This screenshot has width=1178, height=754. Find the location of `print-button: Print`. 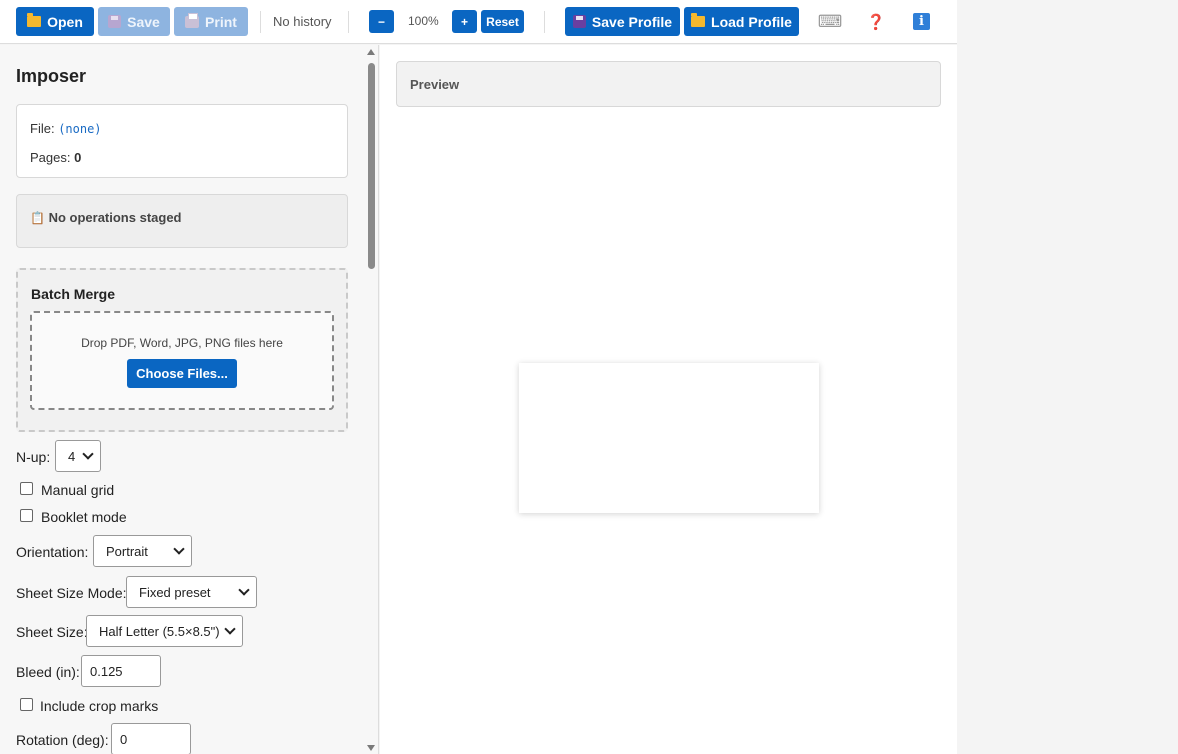

print-button: Print is located at coordinates (211, 21).